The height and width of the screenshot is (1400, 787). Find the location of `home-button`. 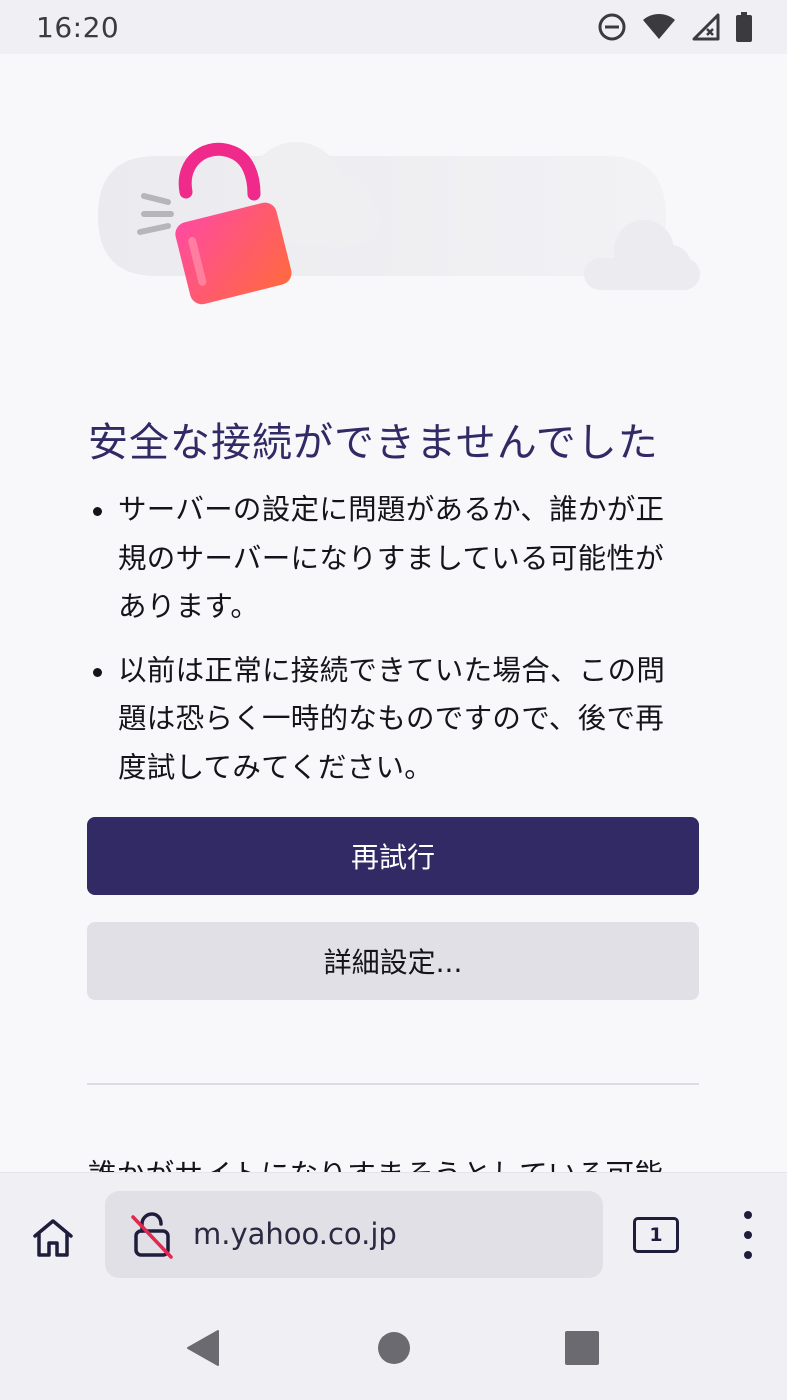

home-button is located at coordinates (53, 1238).